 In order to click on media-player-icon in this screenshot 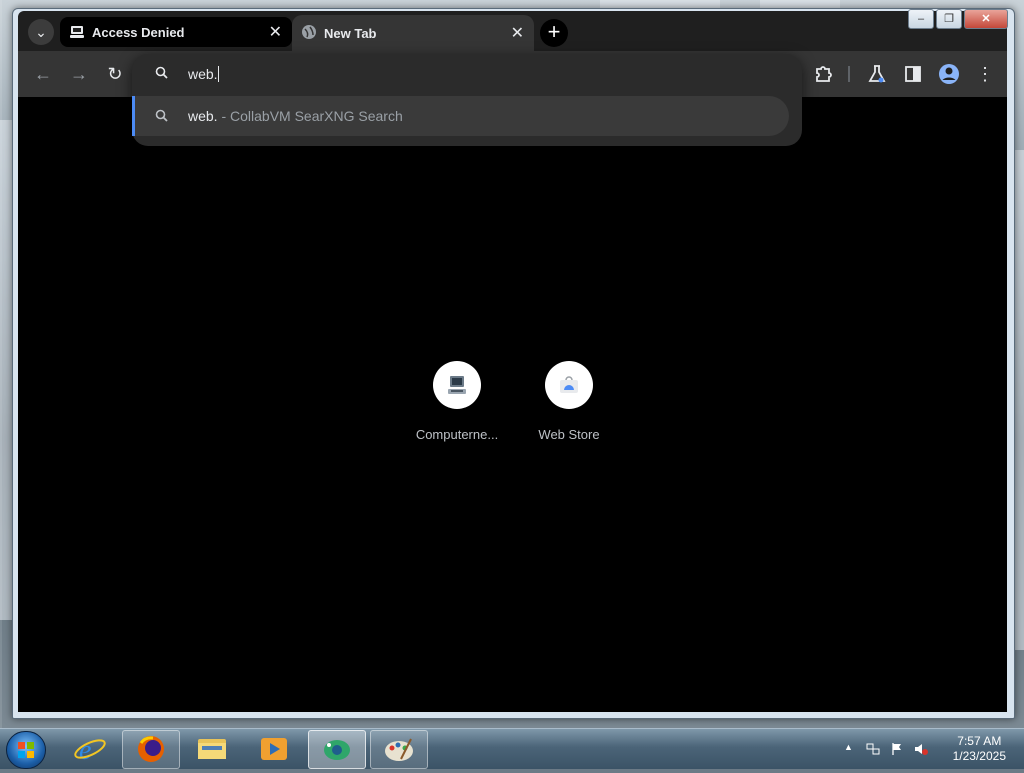, I will do `click(274, 749)`.